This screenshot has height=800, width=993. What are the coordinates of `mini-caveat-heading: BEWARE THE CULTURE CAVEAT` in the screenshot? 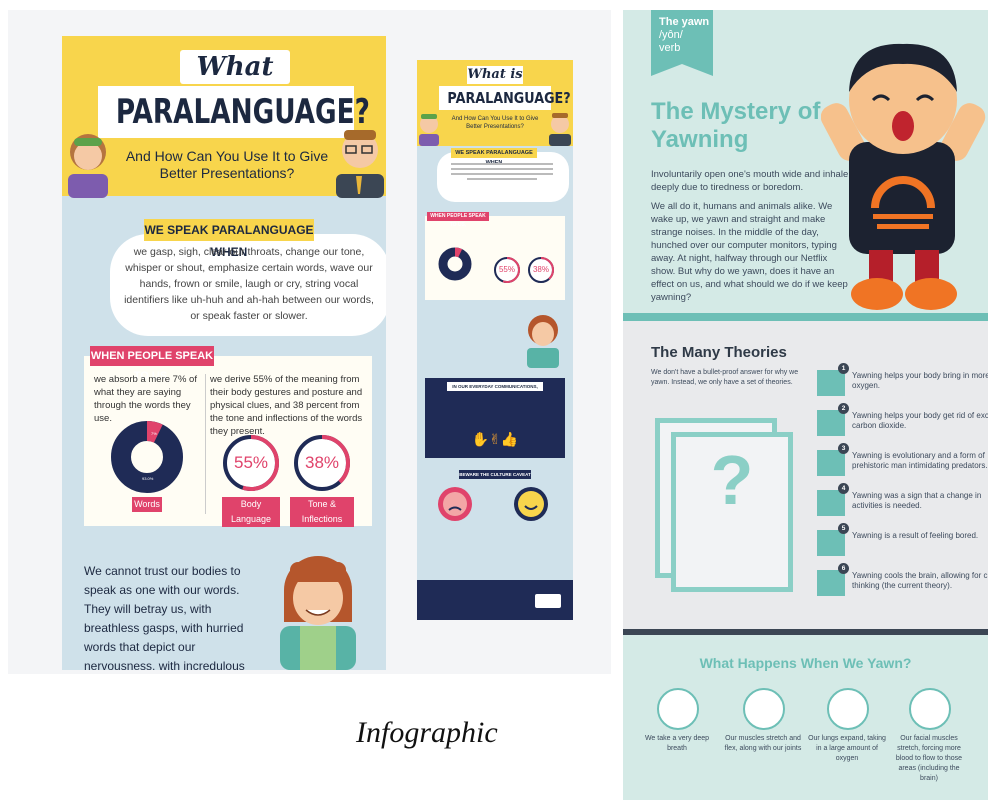 It's located at (495, 474).